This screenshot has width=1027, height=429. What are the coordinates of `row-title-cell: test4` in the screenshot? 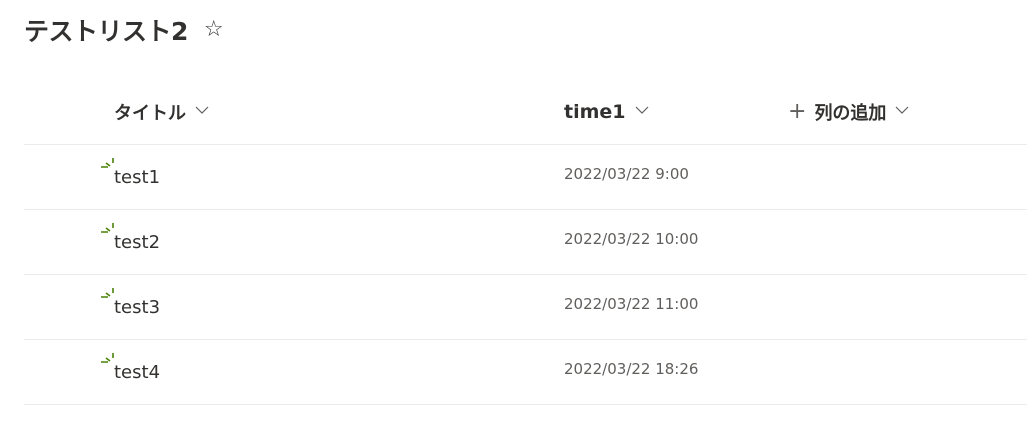 It's located at (130, 368).